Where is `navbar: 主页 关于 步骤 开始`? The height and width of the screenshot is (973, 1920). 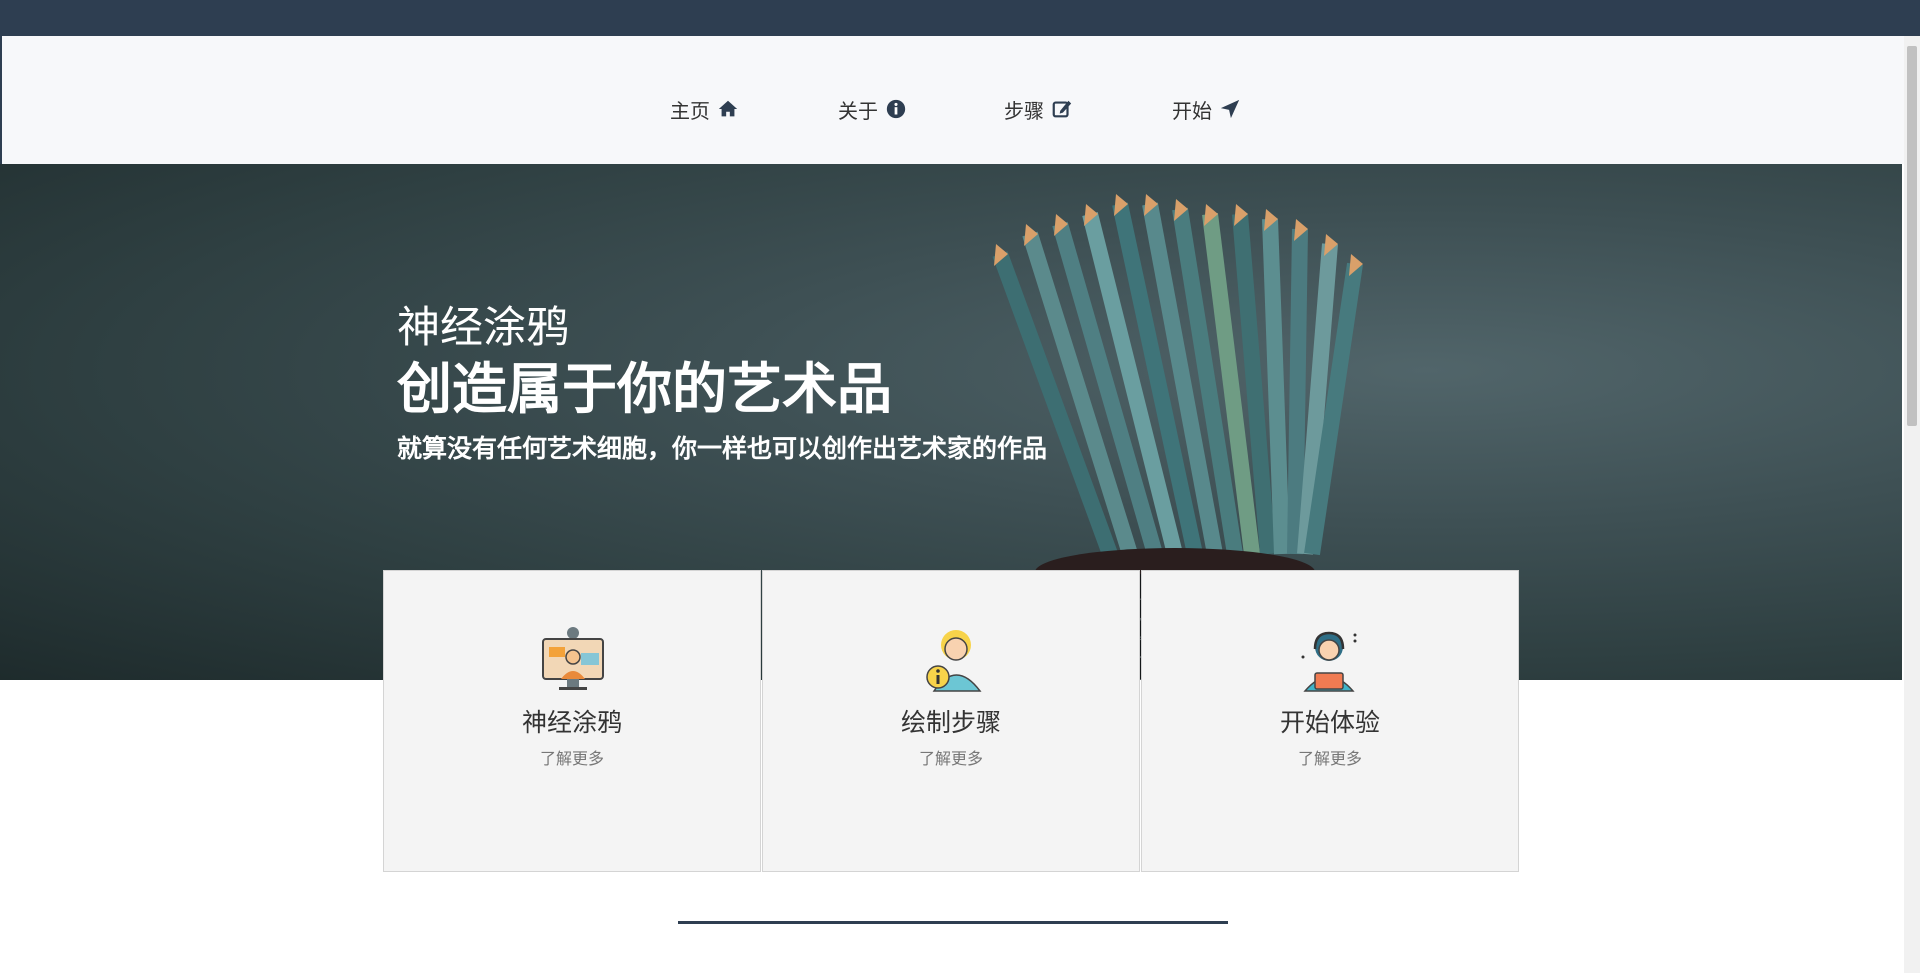 navbar: 主页 关于 步骤 开始 is located at coordinates (952, 100).